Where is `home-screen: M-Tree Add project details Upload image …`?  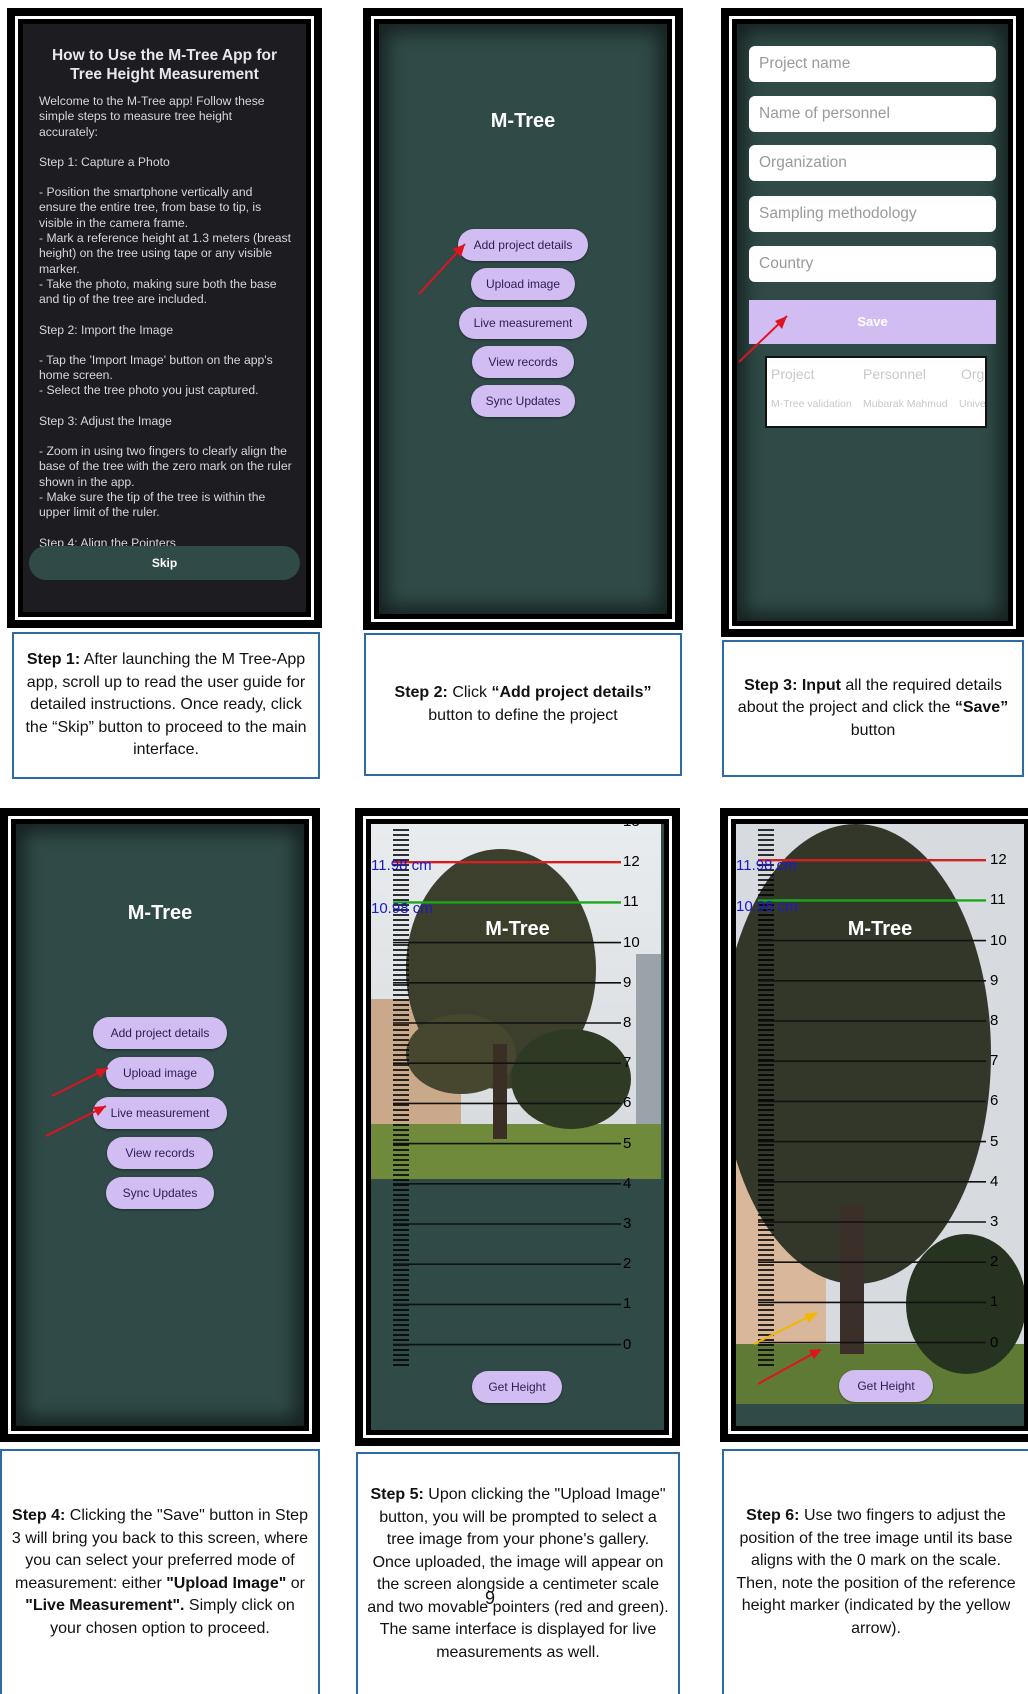
home-screen: M-Tree Add project details Upload image … is located at coordinates (160, 1125).